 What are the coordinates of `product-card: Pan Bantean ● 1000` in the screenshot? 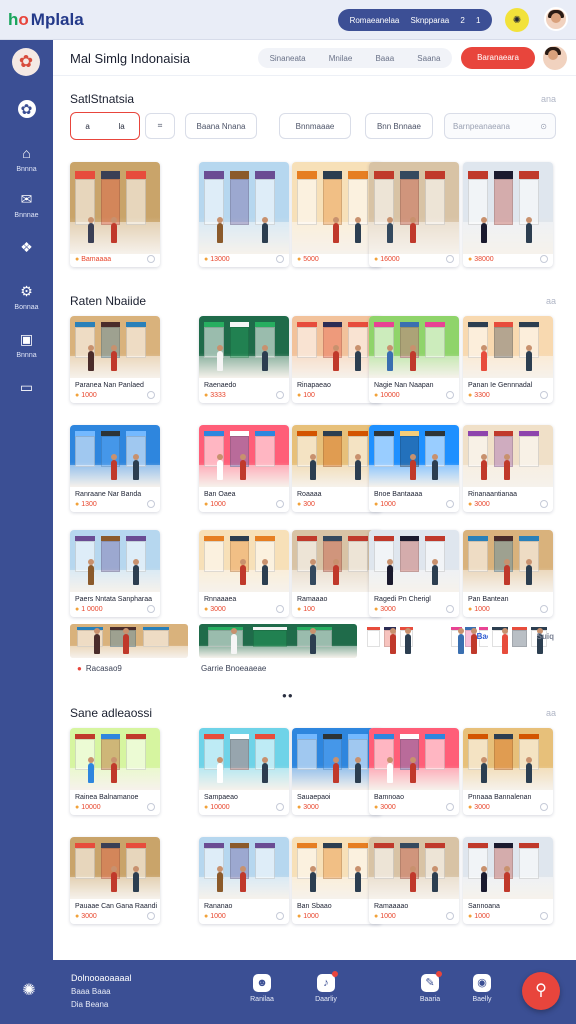 It's located at (508, 573).